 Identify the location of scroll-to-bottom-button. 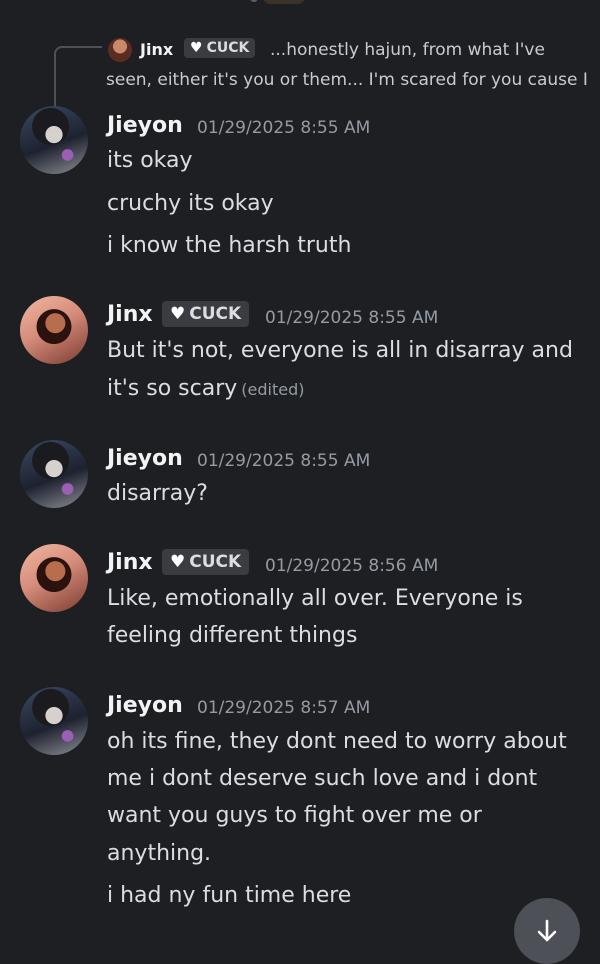
(547, 931).